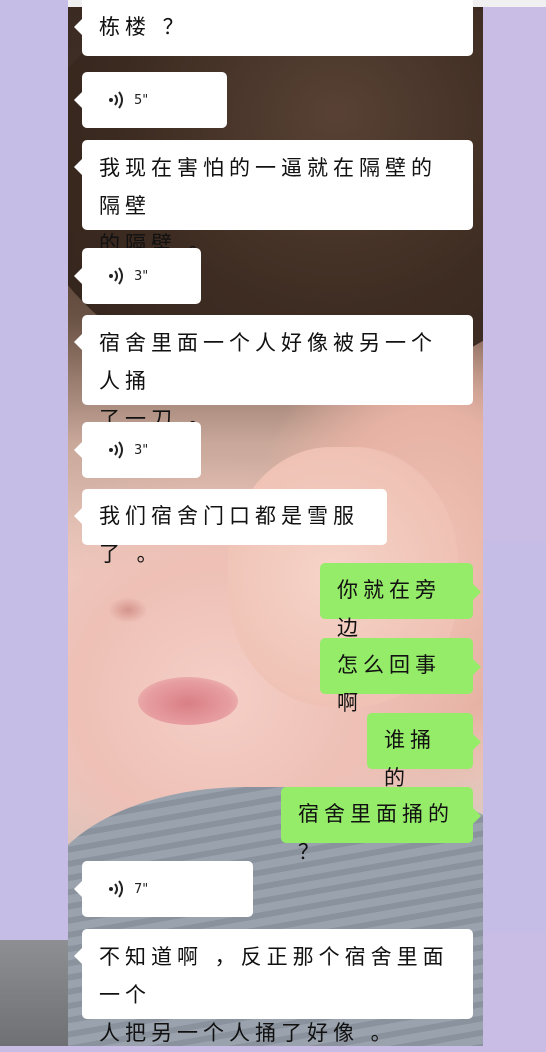  I want to click on message-text-line: 不知道啊 ，反正那个宿舍里面一个, so click(274, 976).